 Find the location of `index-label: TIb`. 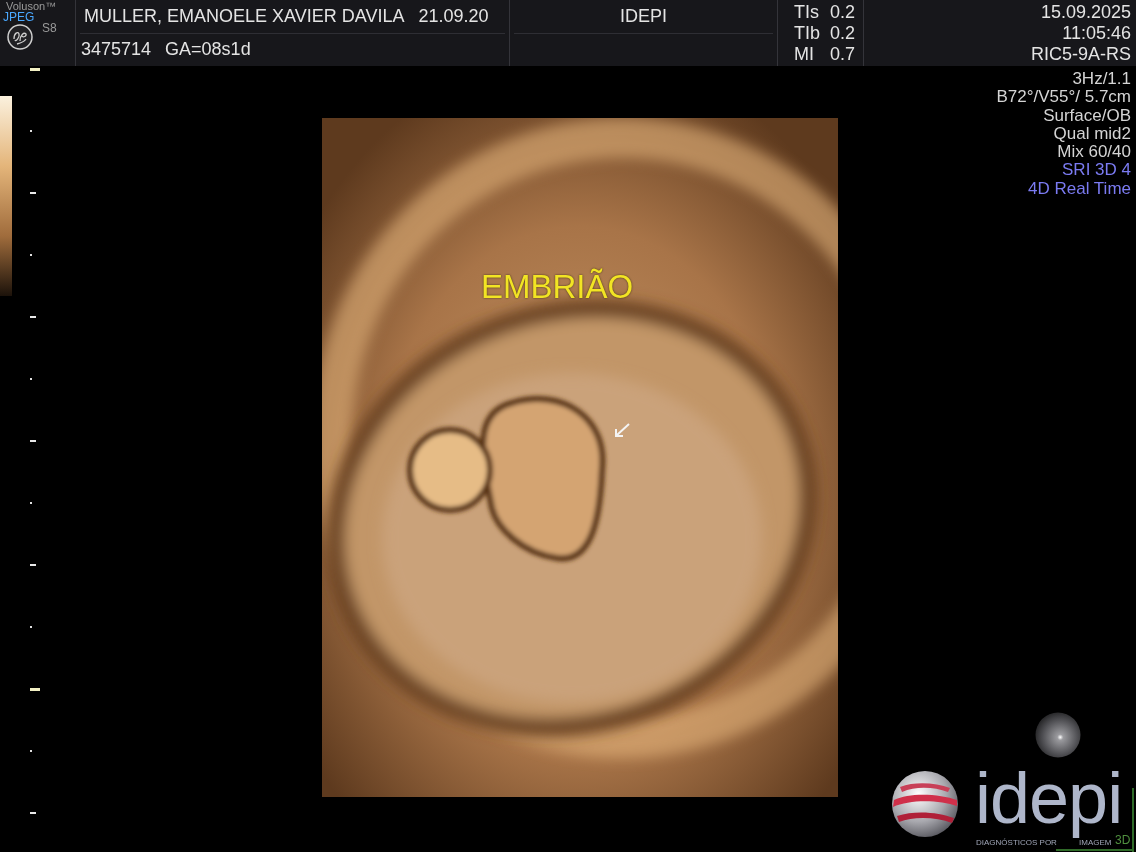

index-label: TIb is located at coordinates (807, 33).